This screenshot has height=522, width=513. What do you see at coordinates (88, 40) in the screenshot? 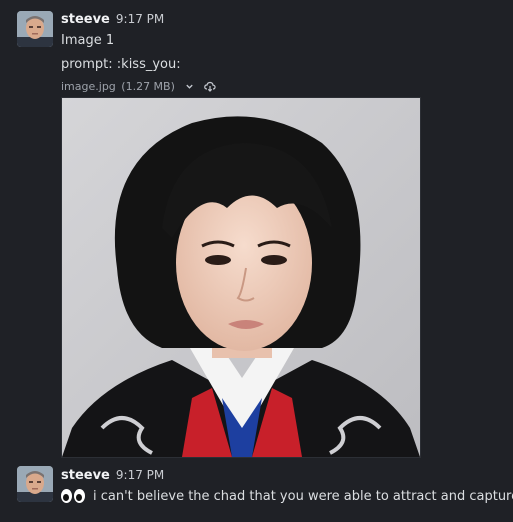
I see `message-text: Image 1` at bounding box center [88, 40].